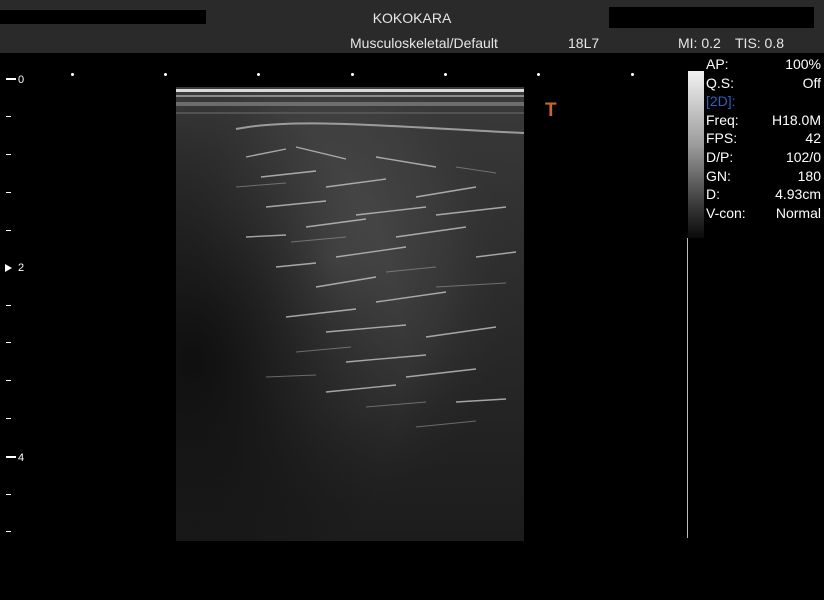 This screenshot has height=600, width=824. What do you see at coordinates (763, 101) in the screenshot?
I see `param-mode: [2D]:` at bounding box center [763, 101].